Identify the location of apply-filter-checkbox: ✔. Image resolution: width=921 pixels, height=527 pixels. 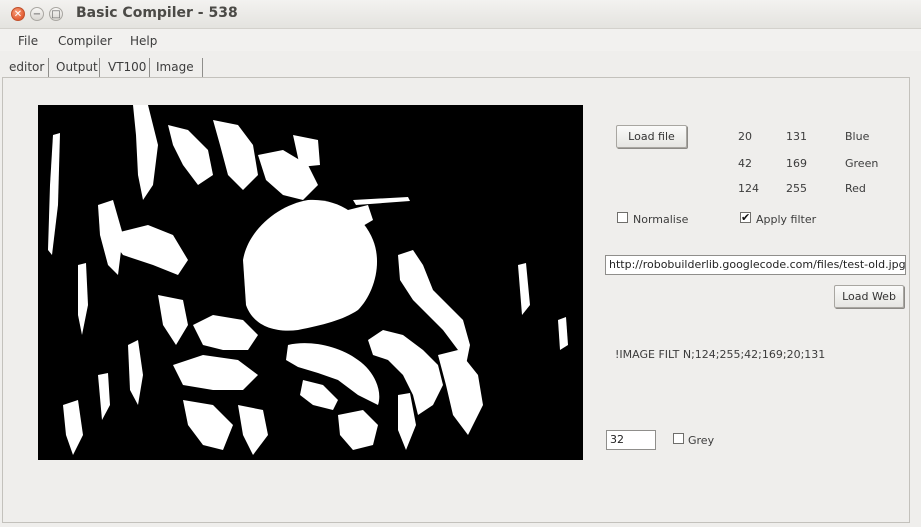
(745, 217).